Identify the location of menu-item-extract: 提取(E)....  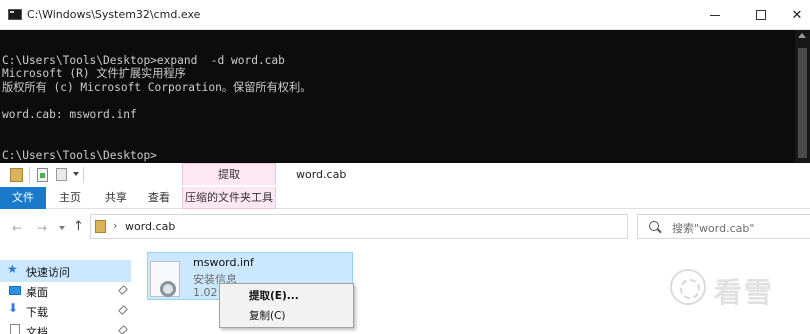
(286, 296).